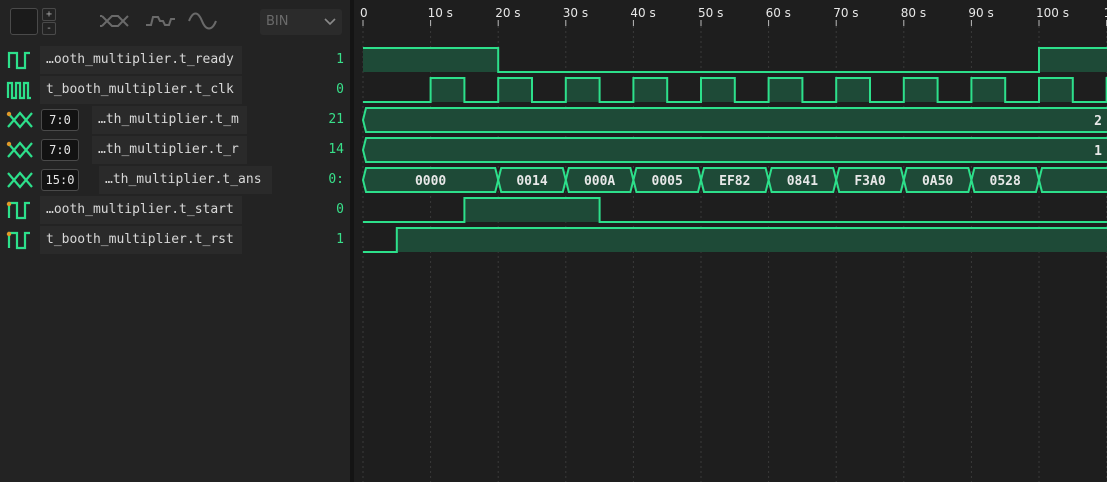 This screenshot has width=1107, height=482. I want to click on signal-name: …ooth_multiplier.t_ready, so click(141, 60).